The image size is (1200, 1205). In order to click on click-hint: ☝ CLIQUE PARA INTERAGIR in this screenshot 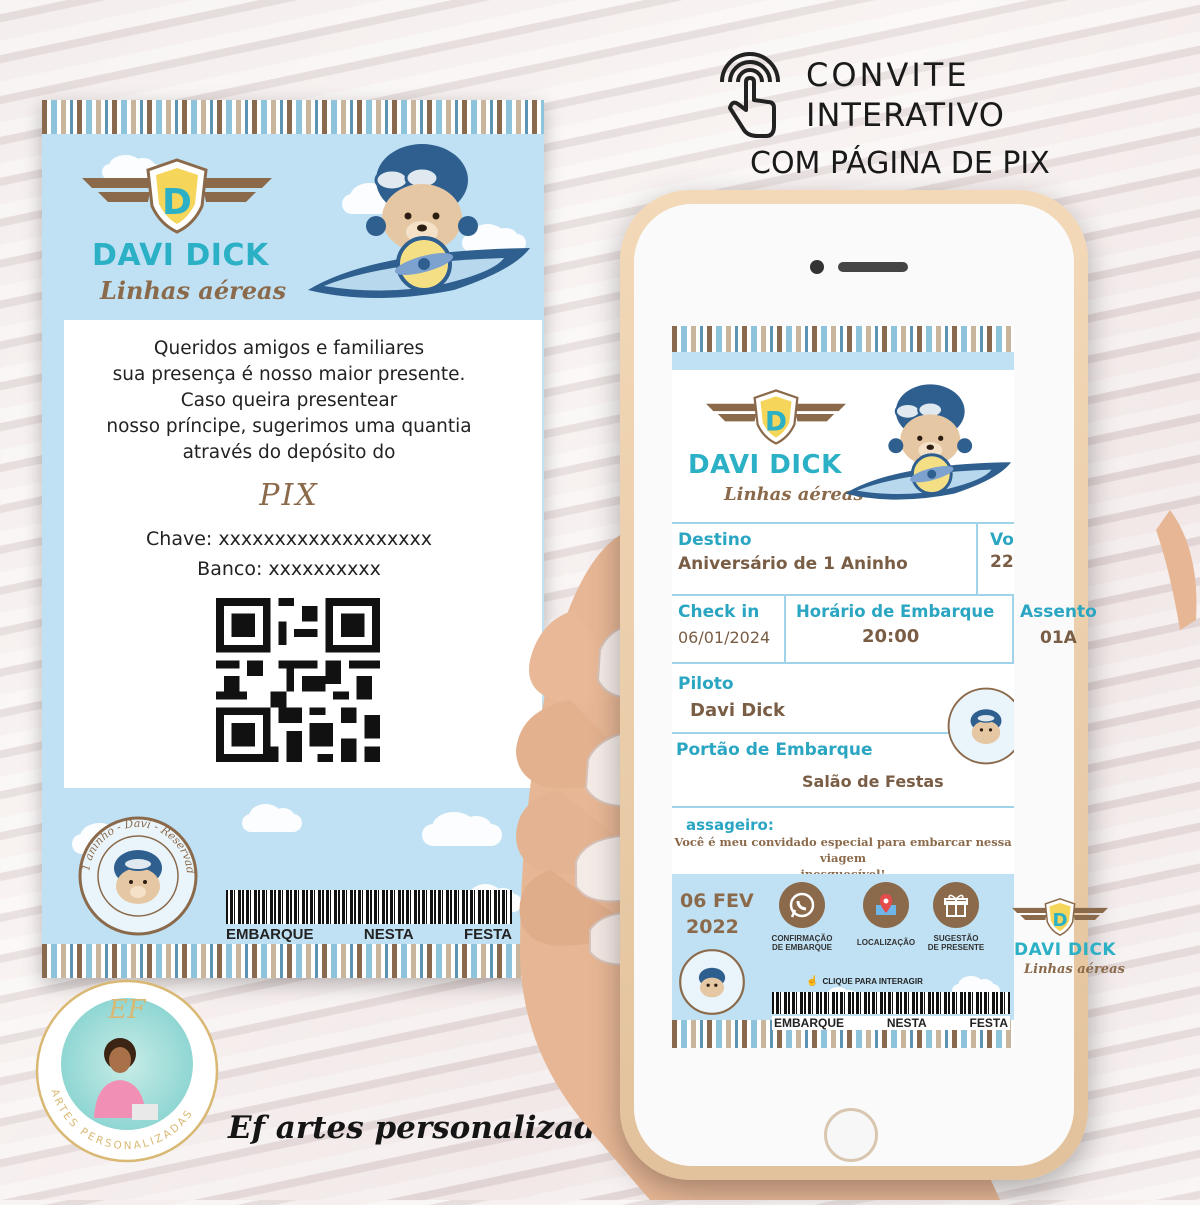, I will do `click(864, 981)`.